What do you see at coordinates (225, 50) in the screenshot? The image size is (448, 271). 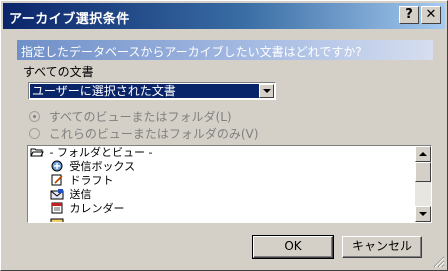 I see `prompt-text: 指定したデータベースからアーカイブしたい文書はどれですか?` at bounding box center [225, 50].